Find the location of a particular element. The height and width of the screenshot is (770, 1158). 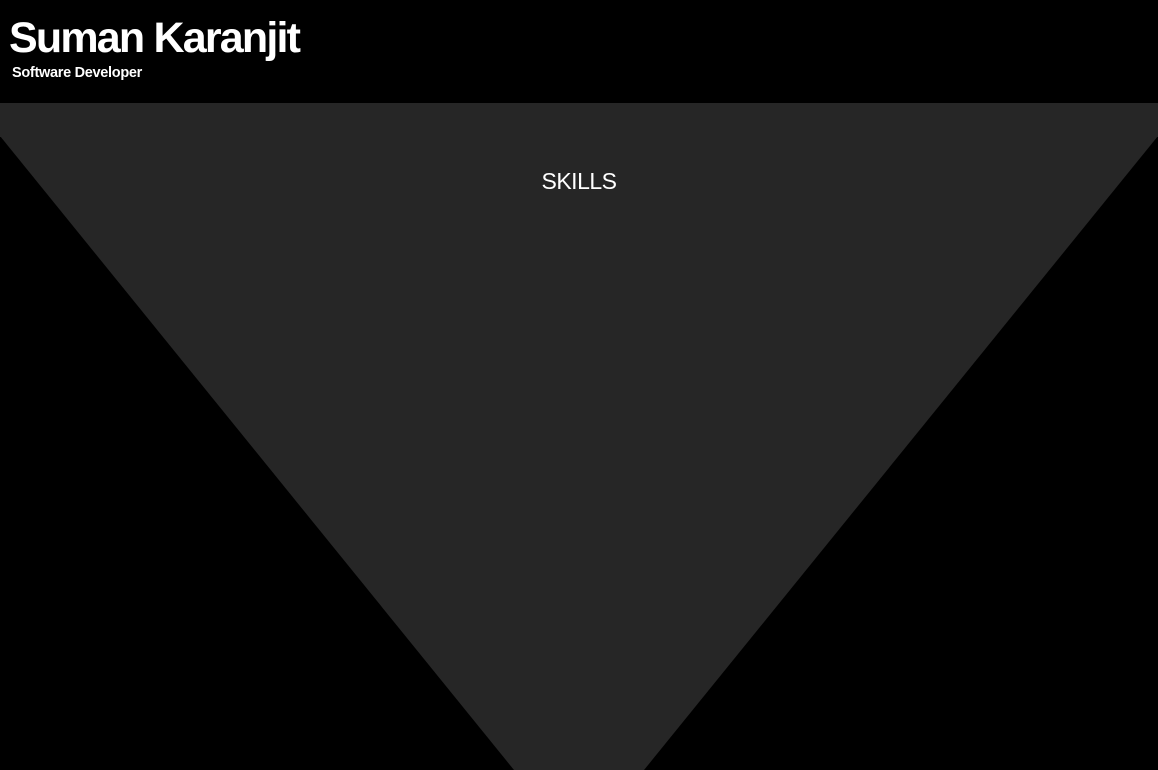

owner-role: Software Developer is located at coordinates (77, 73).